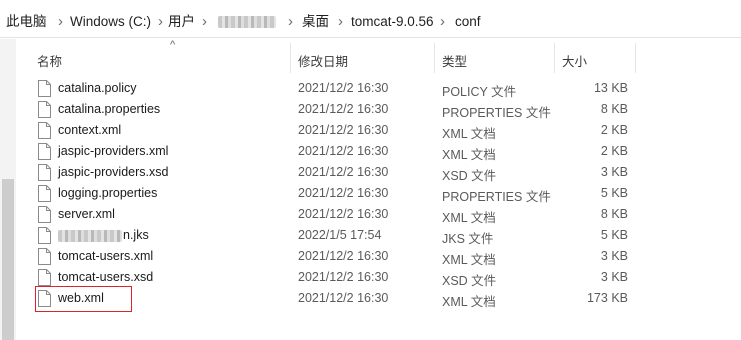 The height and width of the screenshot is (340, 741). I want to click on column-header-name: 名称, so click(49, 60).